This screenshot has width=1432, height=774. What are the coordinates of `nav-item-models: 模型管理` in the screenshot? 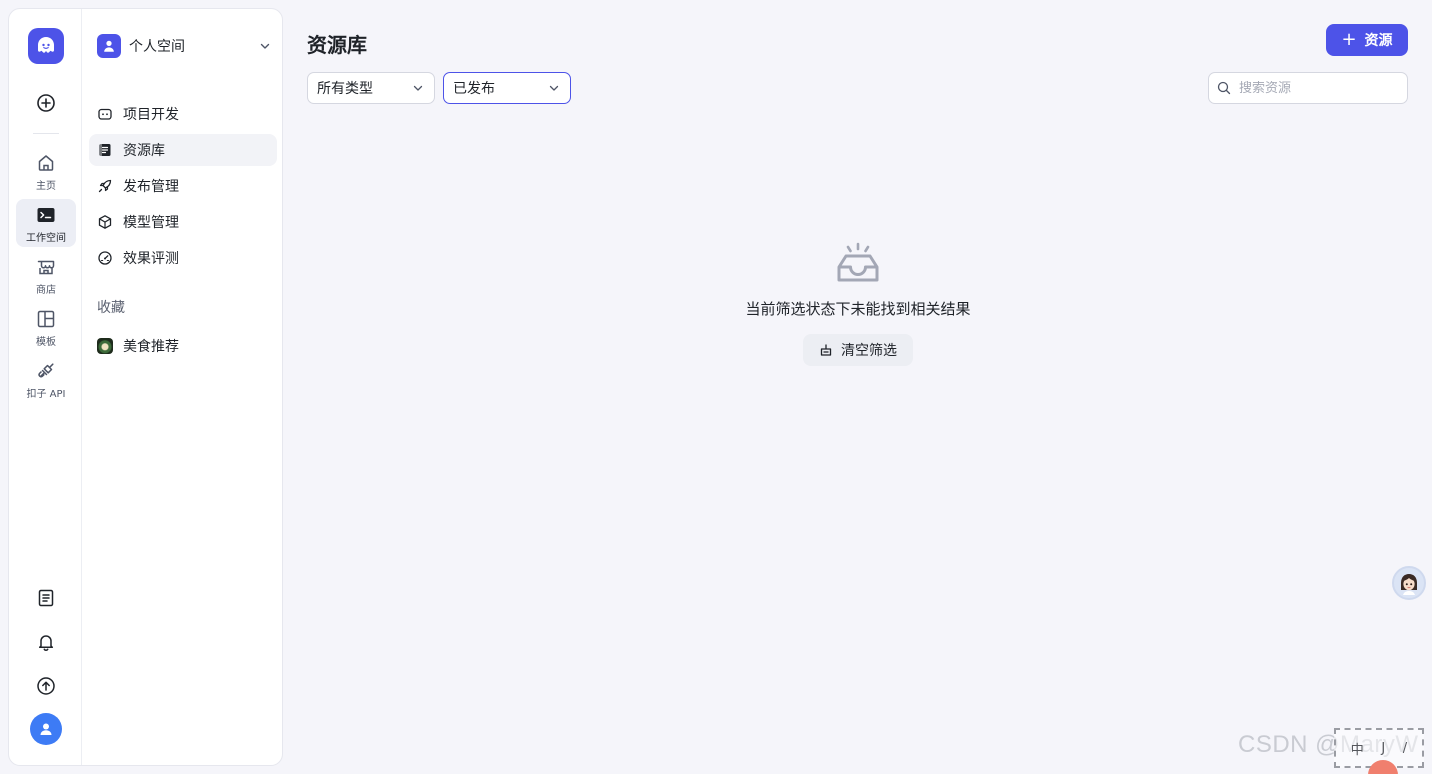 It's located at (183, 222).